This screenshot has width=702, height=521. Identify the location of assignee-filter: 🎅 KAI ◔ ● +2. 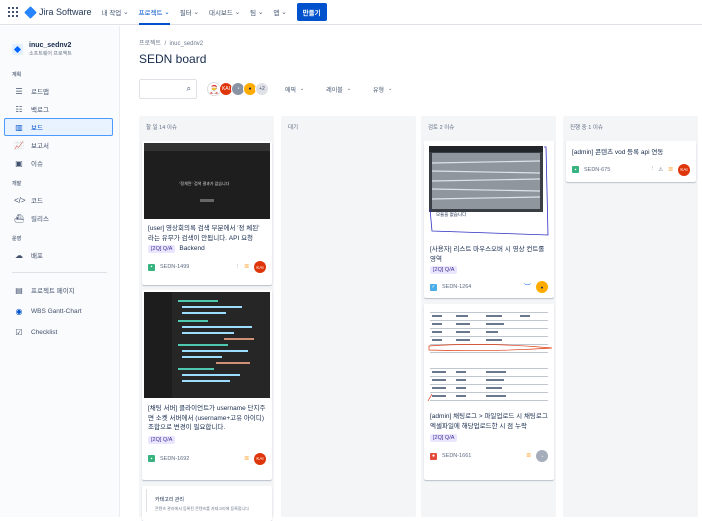
(238, 89).